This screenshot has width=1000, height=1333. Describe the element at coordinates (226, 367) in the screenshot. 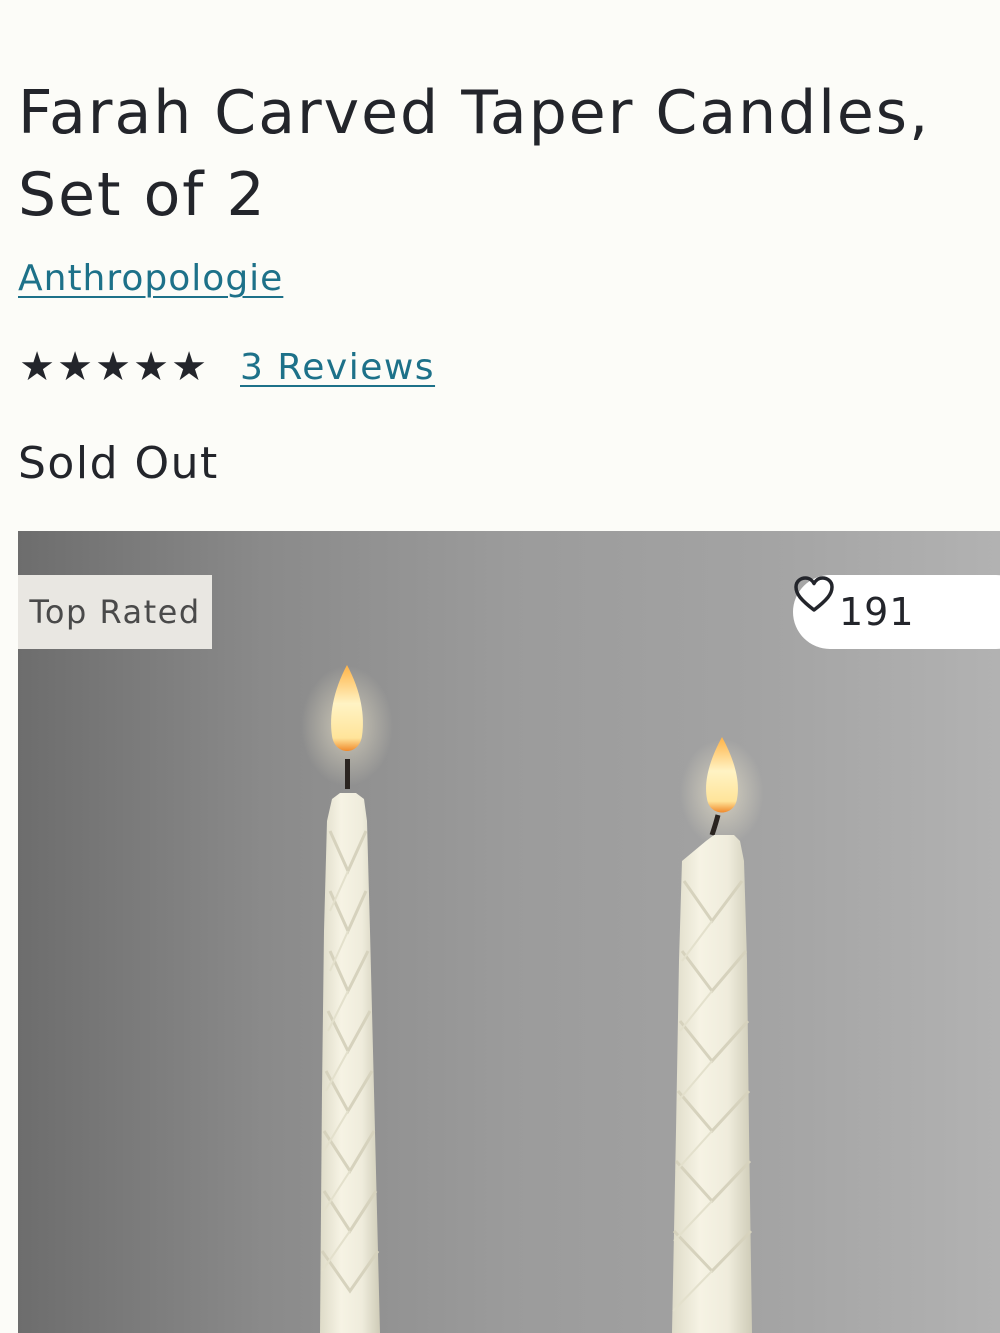

I see `rating-row: ★ ★ ★ ★ ★ 3 Reviews` at that location.